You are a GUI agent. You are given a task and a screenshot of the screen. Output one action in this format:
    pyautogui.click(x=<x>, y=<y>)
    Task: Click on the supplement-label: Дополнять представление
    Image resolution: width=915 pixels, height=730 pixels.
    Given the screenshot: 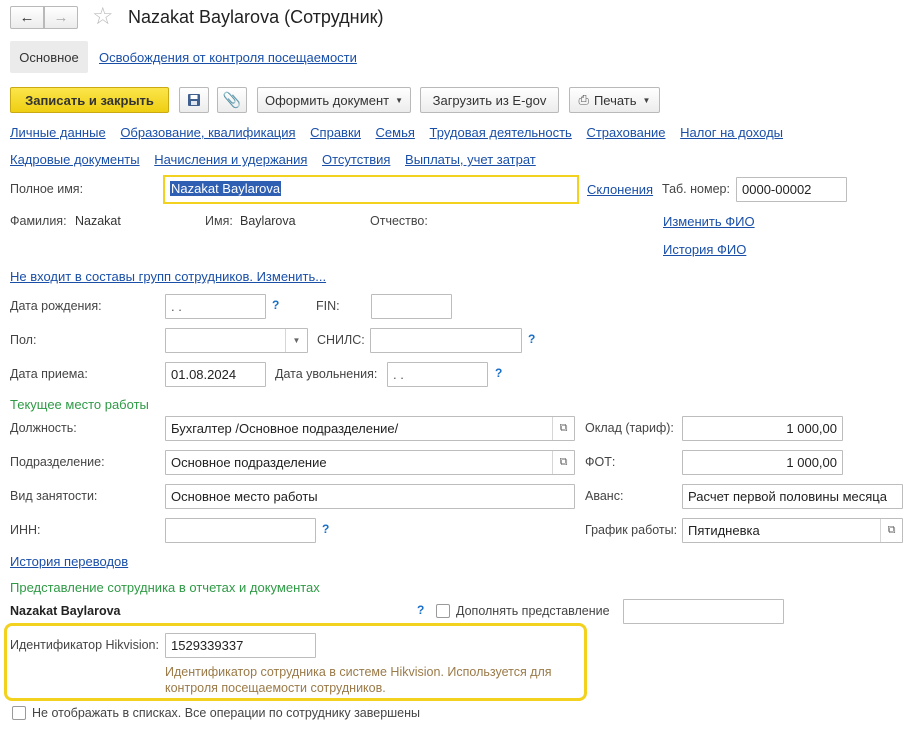 What is the action you would take?
    pyautogui.click(x=533, y=611)
    